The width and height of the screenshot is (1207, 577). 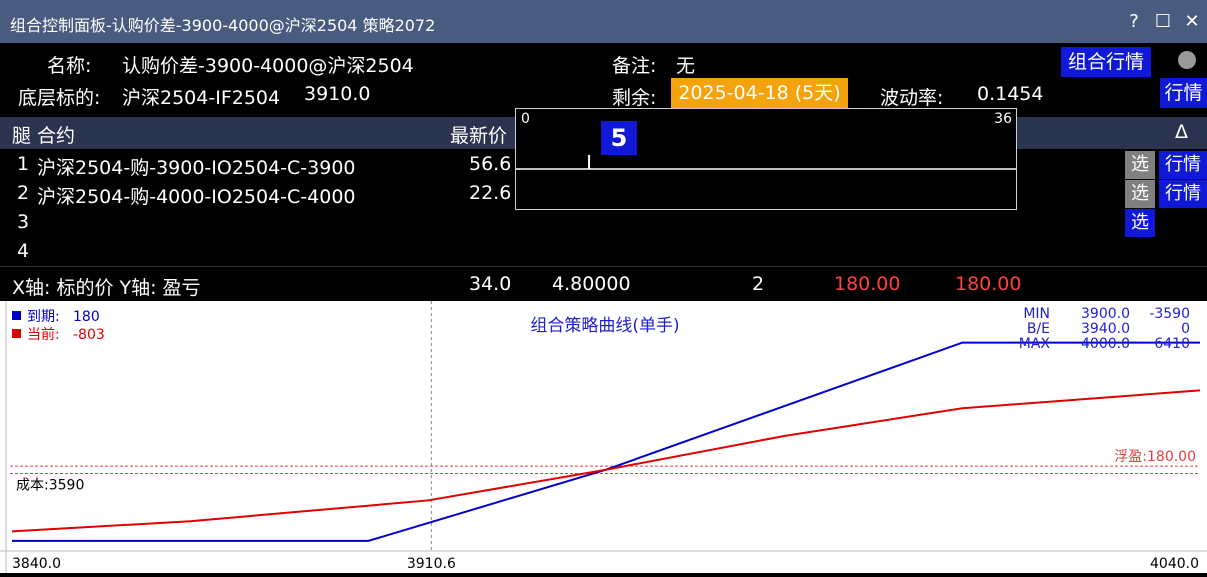 What do you see at coordinates (1038, 329) in the screenshot?
I see `stats-label: B/E` at bounding box center [1038, 329].